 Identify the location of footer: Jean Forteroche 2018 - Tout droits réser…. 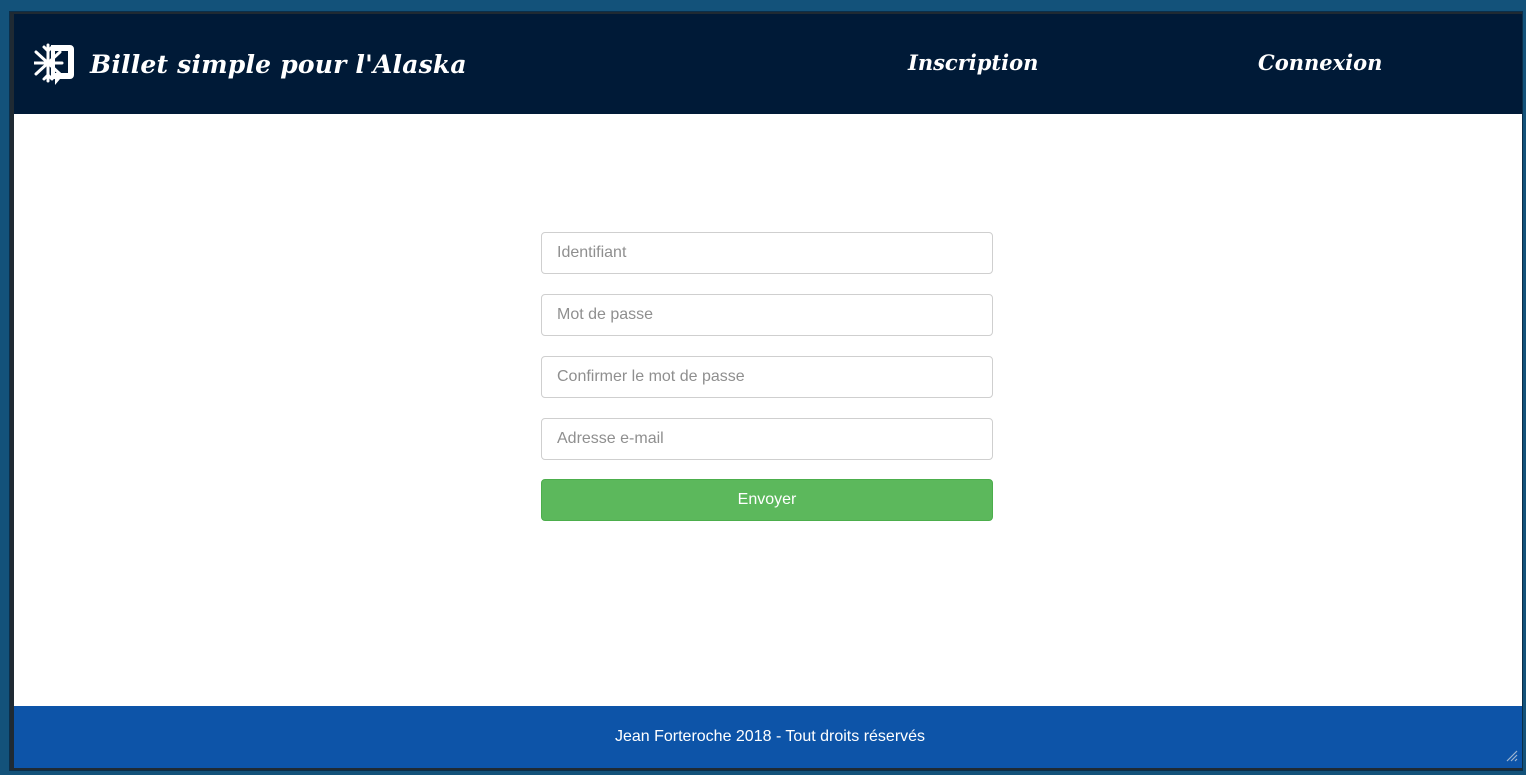
(768, 737).